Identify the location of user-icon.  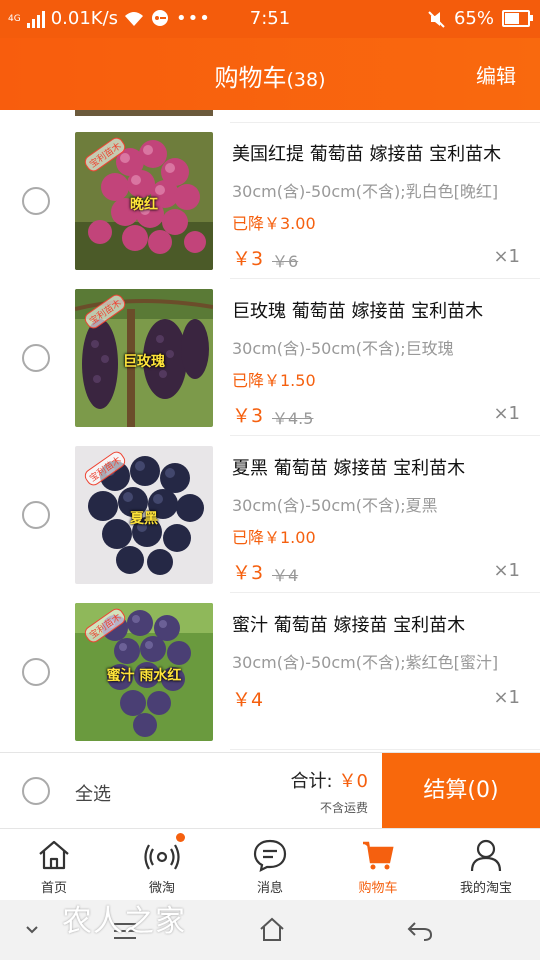
(486, 855).